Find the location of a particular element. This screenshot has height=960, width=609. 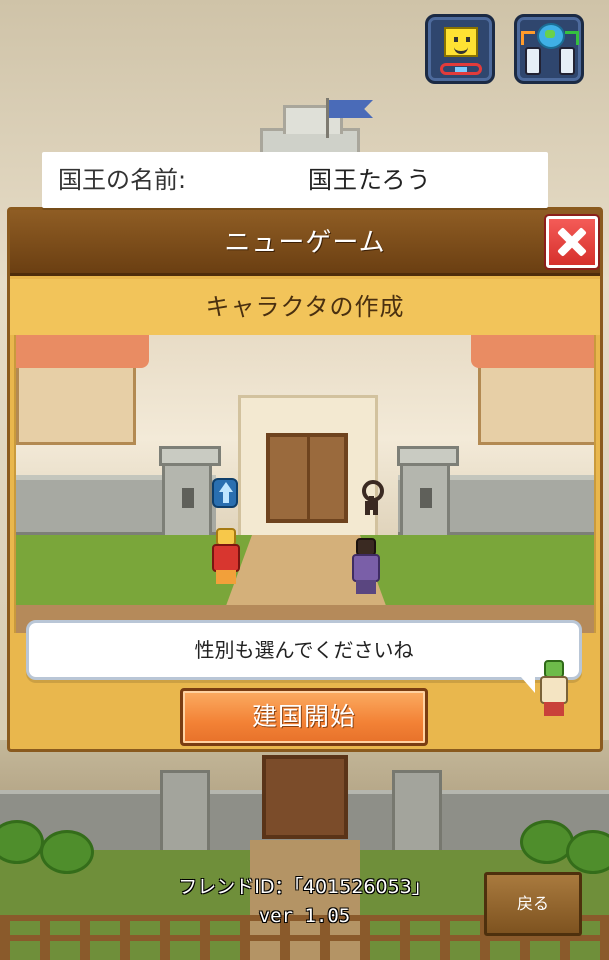

castle-tower-right is located at coordinates (417, 815).